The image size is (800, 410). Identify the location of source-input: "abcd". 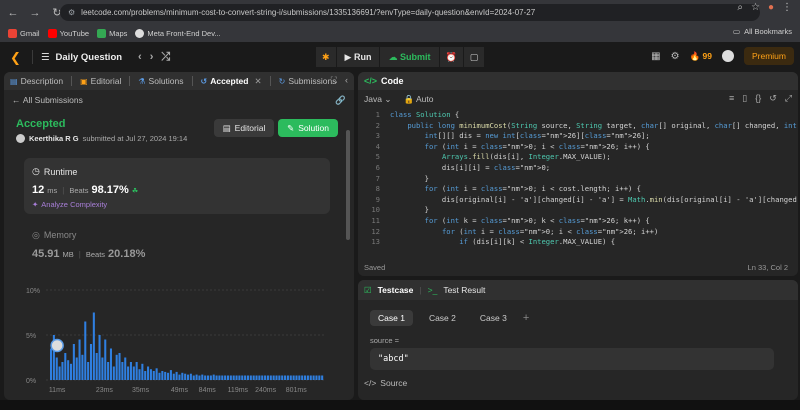
(572, 359).